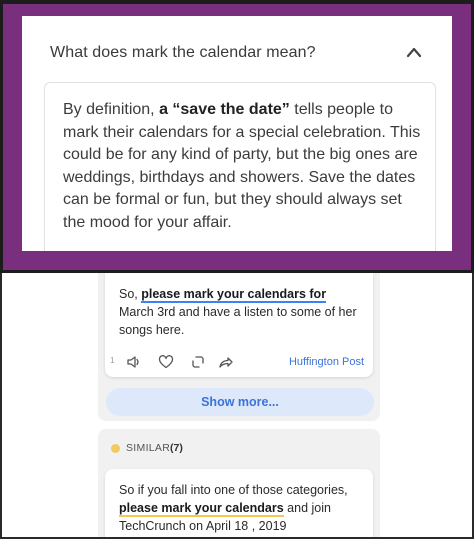 The image size is (474, 539). Describe the element at coordinates (201, 509) in the screenshot. I see `similar-highlight: please mark your calendars` at that location.